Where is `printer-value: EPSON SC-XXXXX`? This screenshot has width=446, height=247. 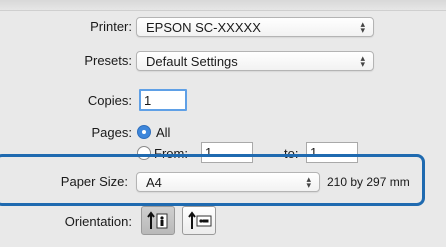 printer-value: EPSON SC-XXXXX is located at coordinates (203, 27).